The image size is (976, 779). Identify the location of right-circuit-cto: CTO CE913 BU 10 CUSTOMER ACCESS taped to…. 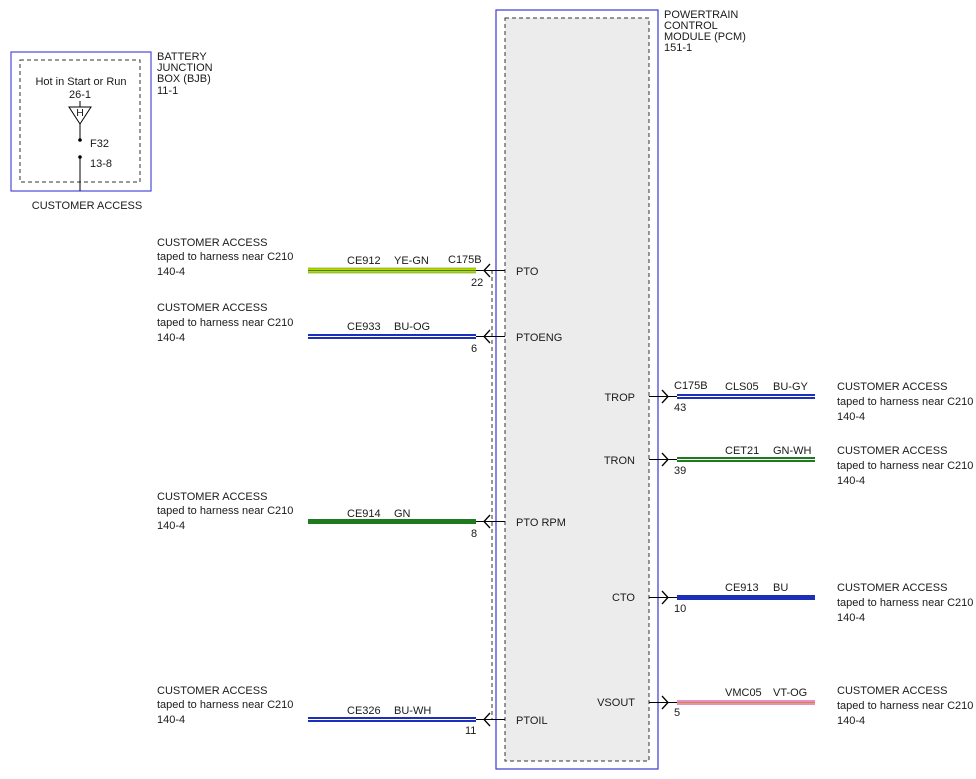
(792, 603).